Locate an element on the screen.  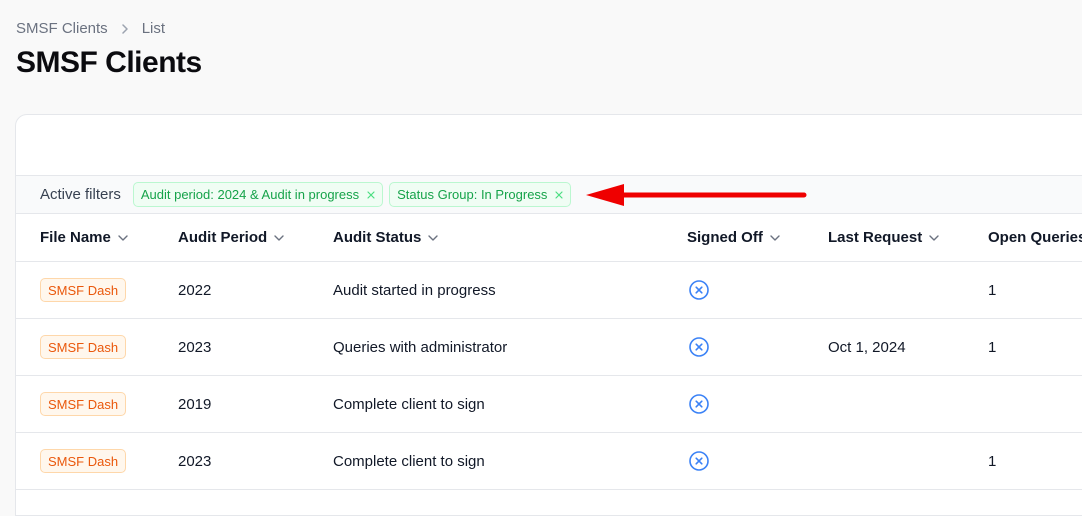
breadcrumb-current: List is located at coordinates (153, 28).